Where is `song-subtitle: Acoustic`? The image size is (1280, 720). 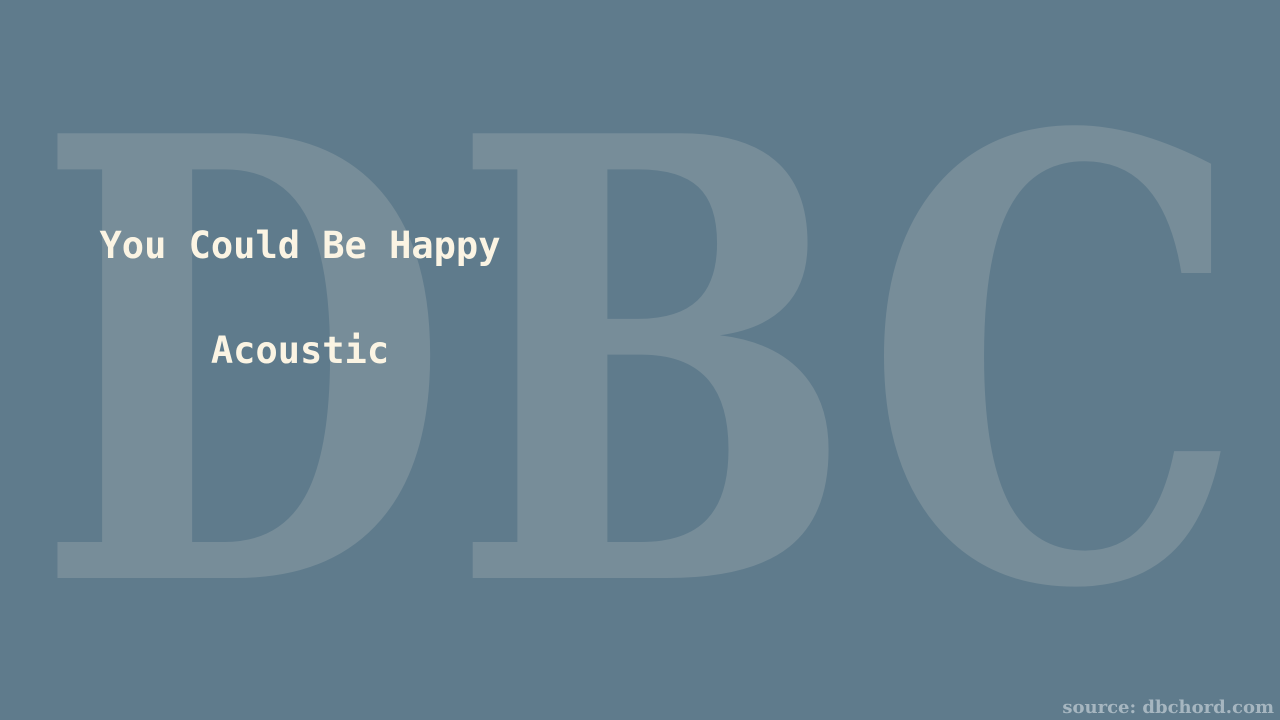
song-subtitle: Acoustic is located at coordinates (300, 350).